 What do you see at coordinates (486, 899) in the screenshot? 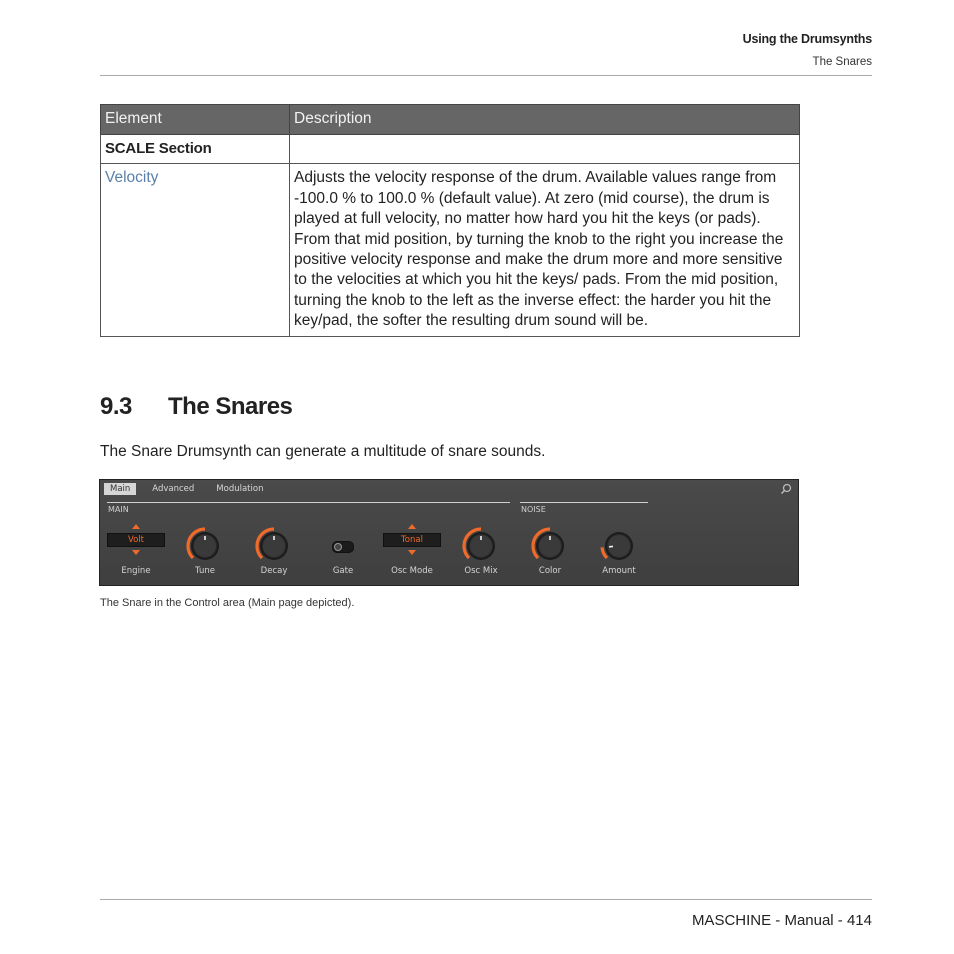
I see `footer-divider` at bounding box center [486, 899].